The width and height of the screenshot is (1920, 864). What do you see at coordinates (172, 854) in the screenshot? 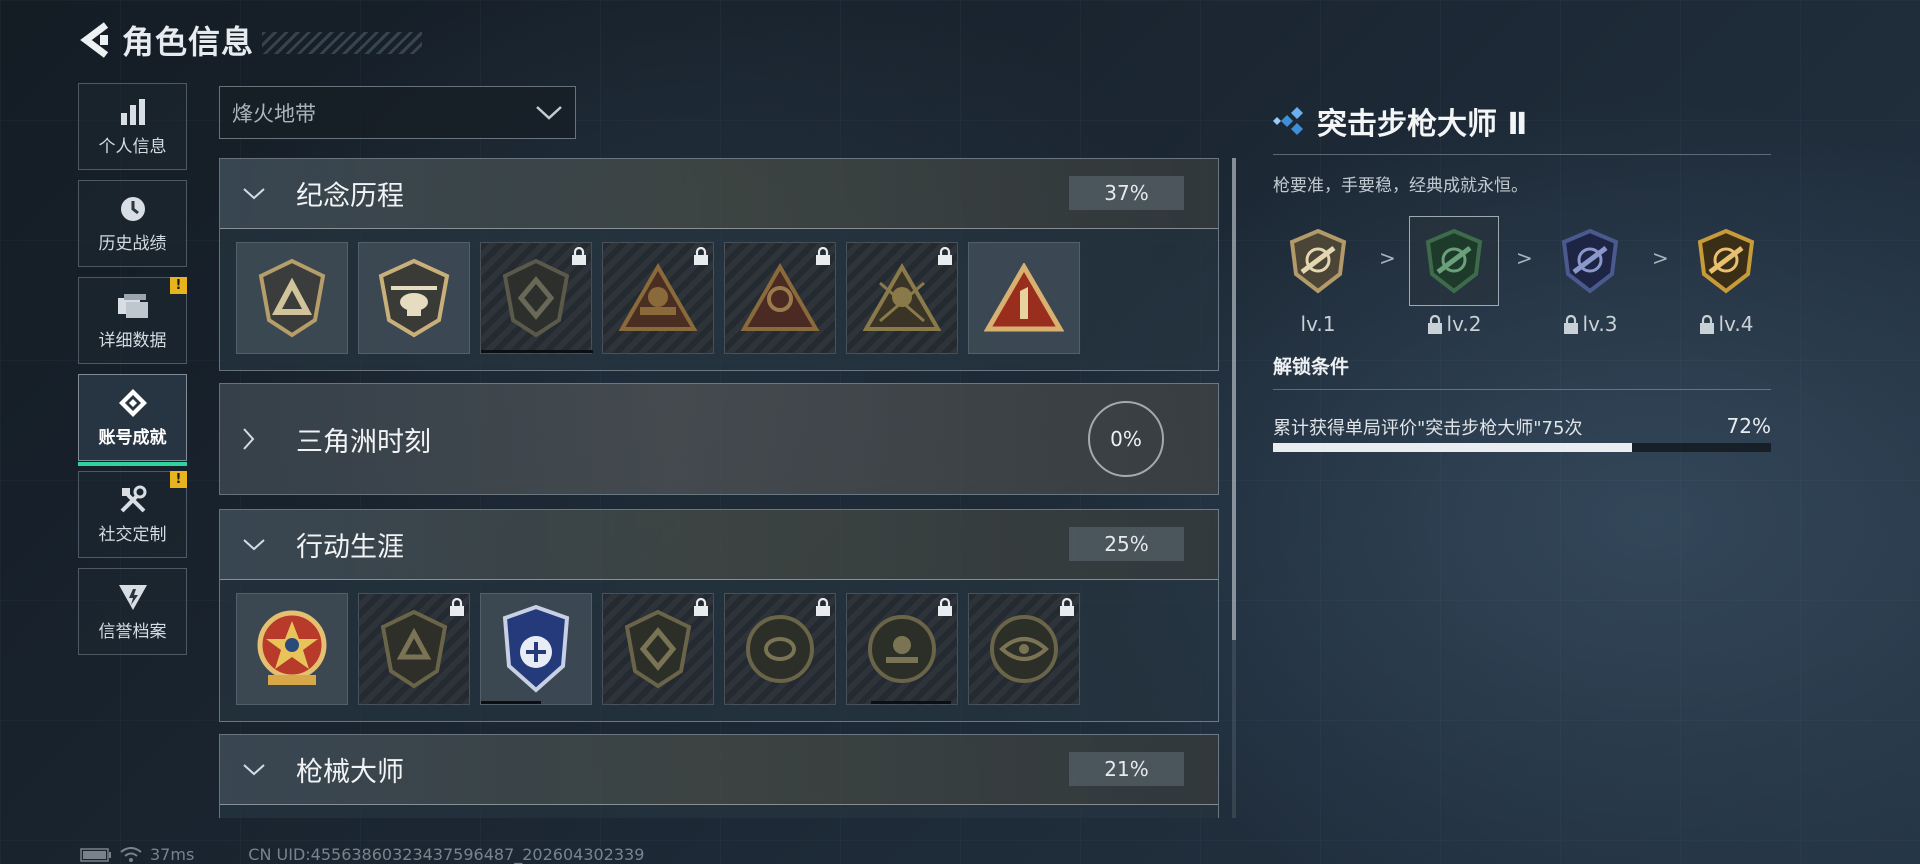
I see `ping-text: 37ms` at bounding box center [172, 854].